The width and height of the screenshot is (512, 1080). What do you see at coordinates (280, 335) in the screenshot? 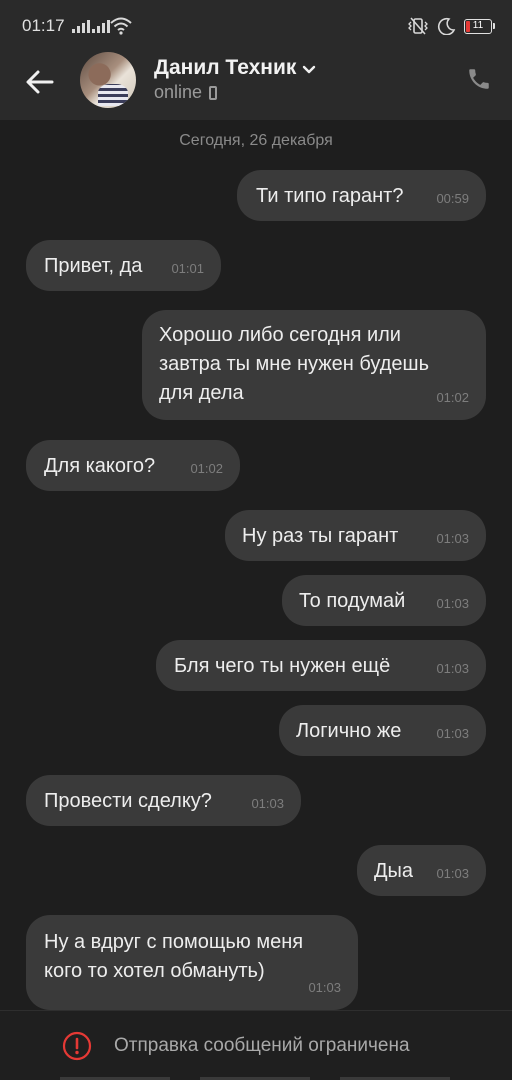
I see `message-text-line: Хорошо либо сегодня или` at bounding box center [280, 335].